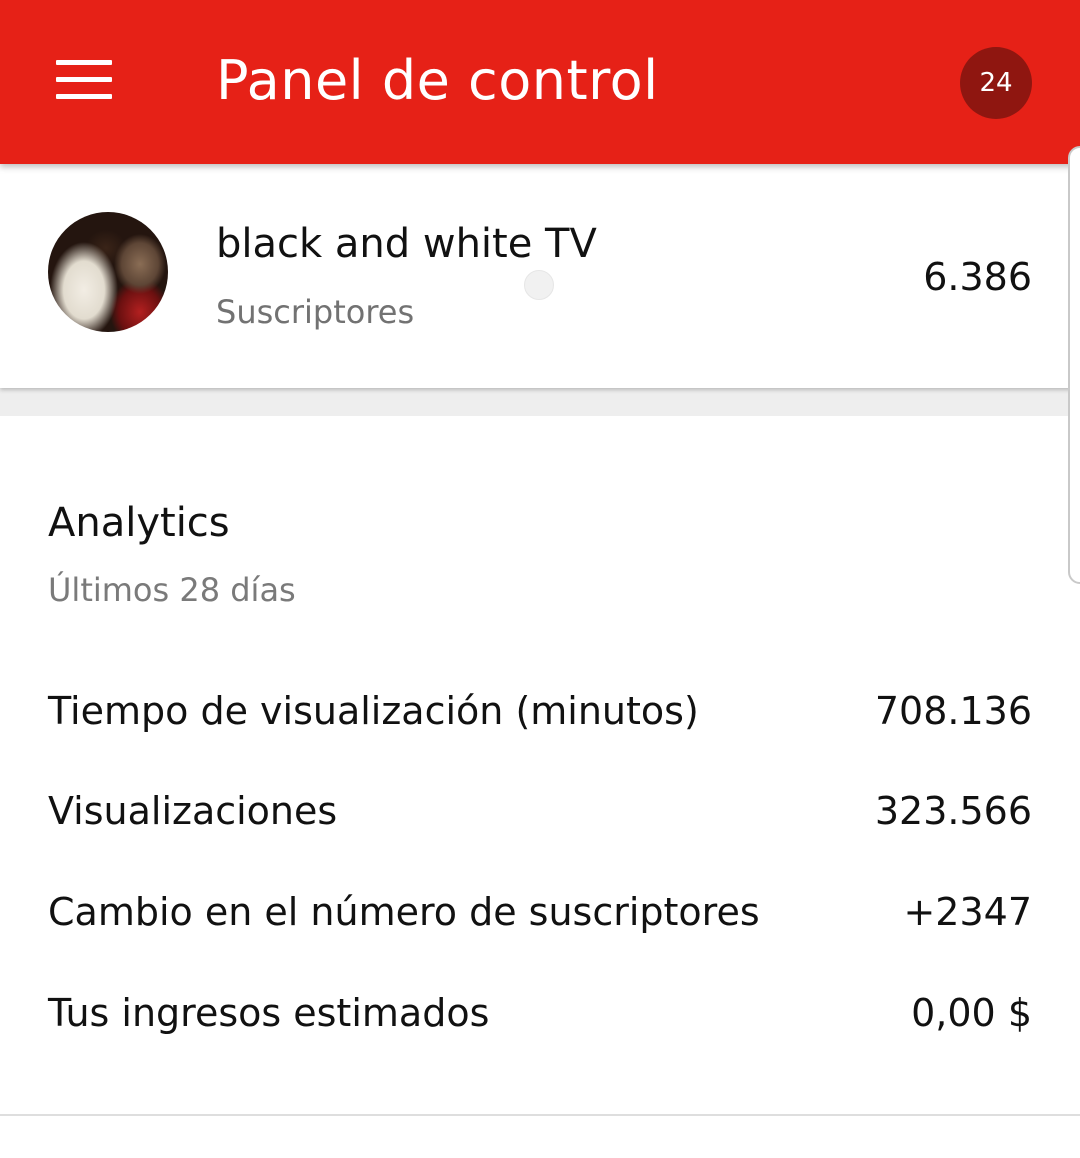 This screenshot has height=1158, width=1080. I want to click on metric-label: Tus ingresos estimados, so click(269, 1013).